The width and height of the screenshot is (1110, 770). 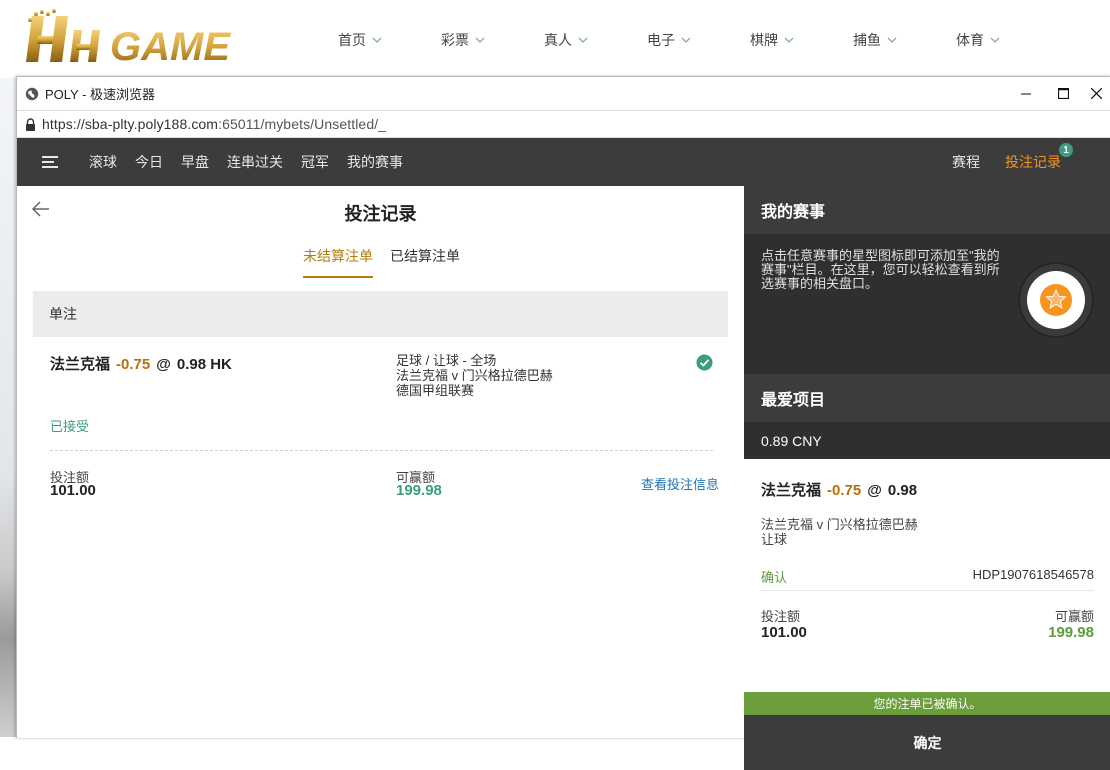 What do you see at coordinates (867, 40) in the screenshot?
I see `site-nav-label: 捕鱼` at bounding box center [867, 40].